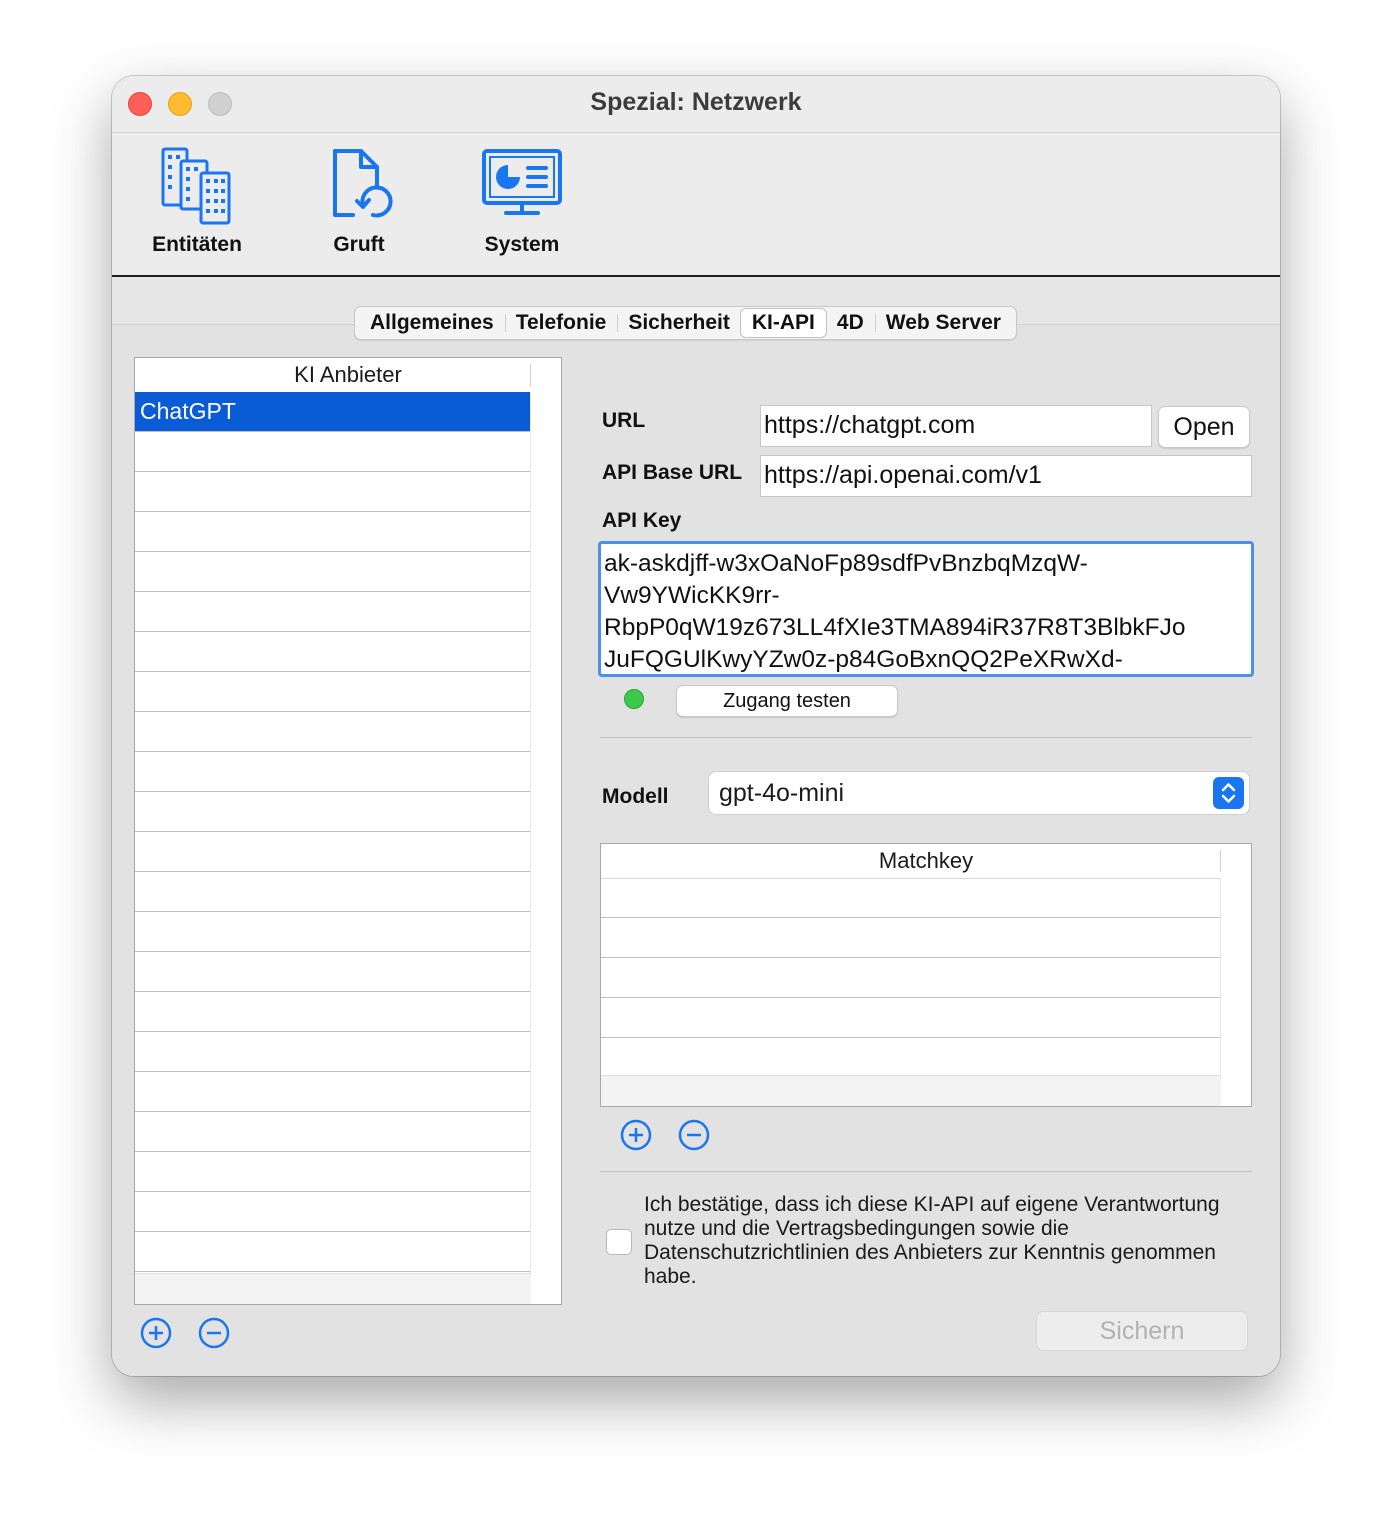 Image resolution: width=1392 pixels, height=1524 pixels. Describe the element at coordinates (214, 1333) in the screenshot. I see `remove-provider-icon` at that location.